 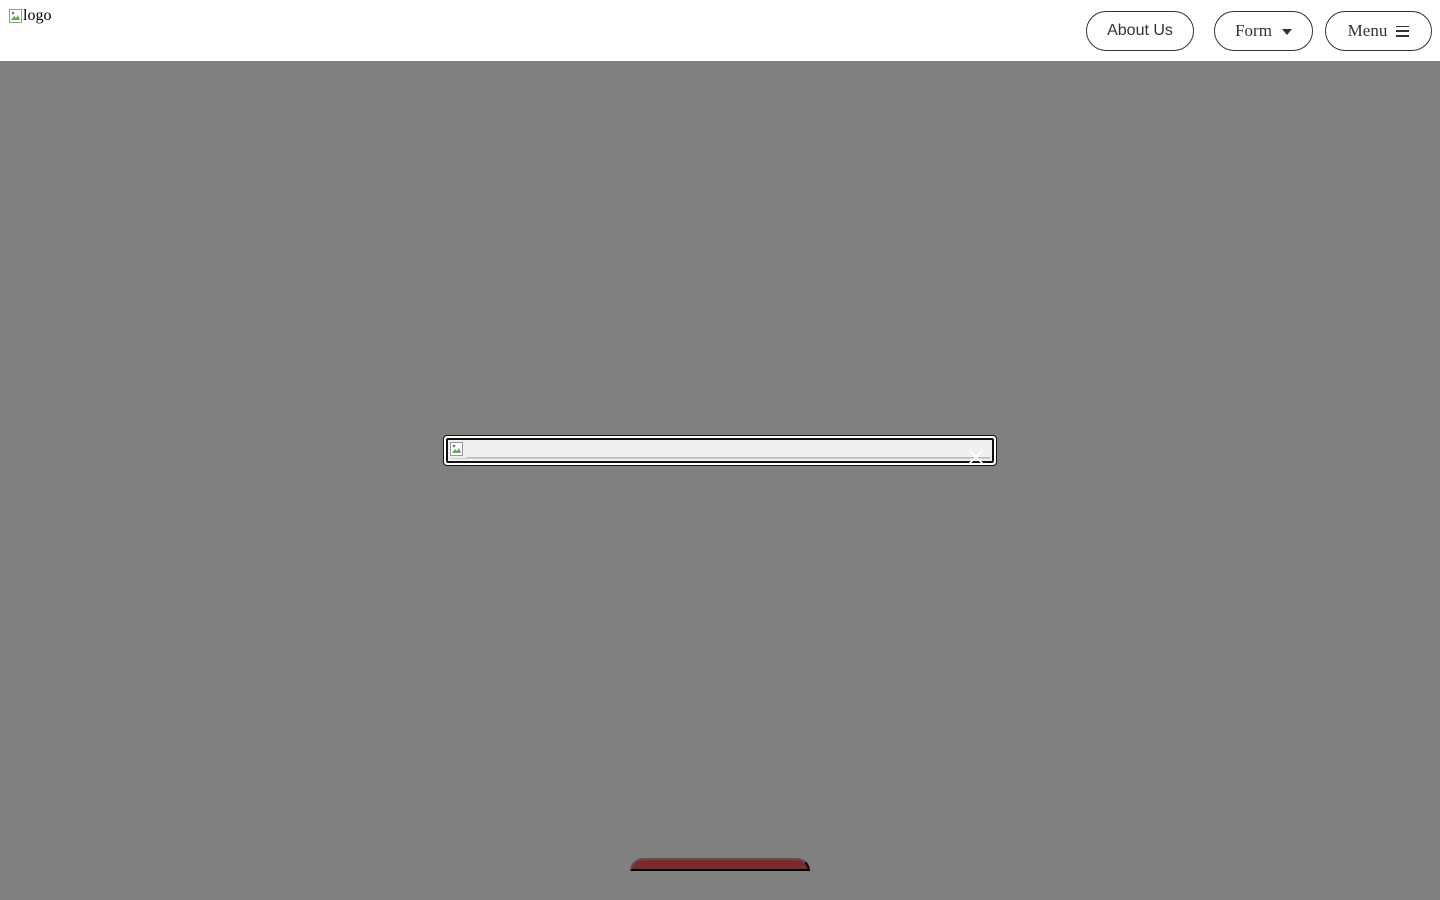 I want to click on image-bottom-edge, so click(x=720, y=458).